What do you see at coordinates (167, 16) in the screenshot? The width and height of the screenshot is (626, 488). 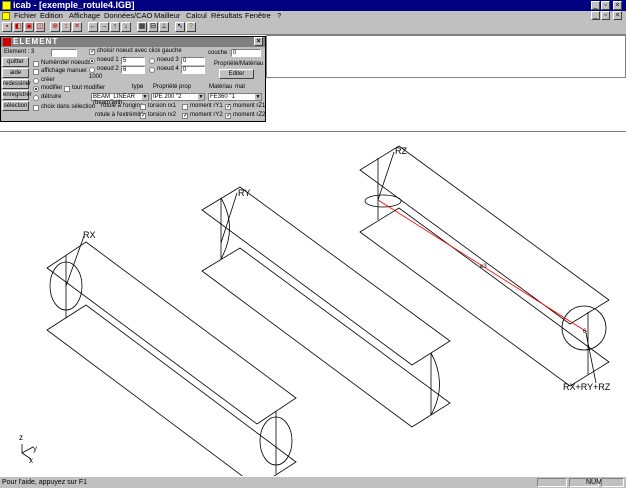 I see `menu-mailleur: Mailleur` at bounding box center [167, 16].